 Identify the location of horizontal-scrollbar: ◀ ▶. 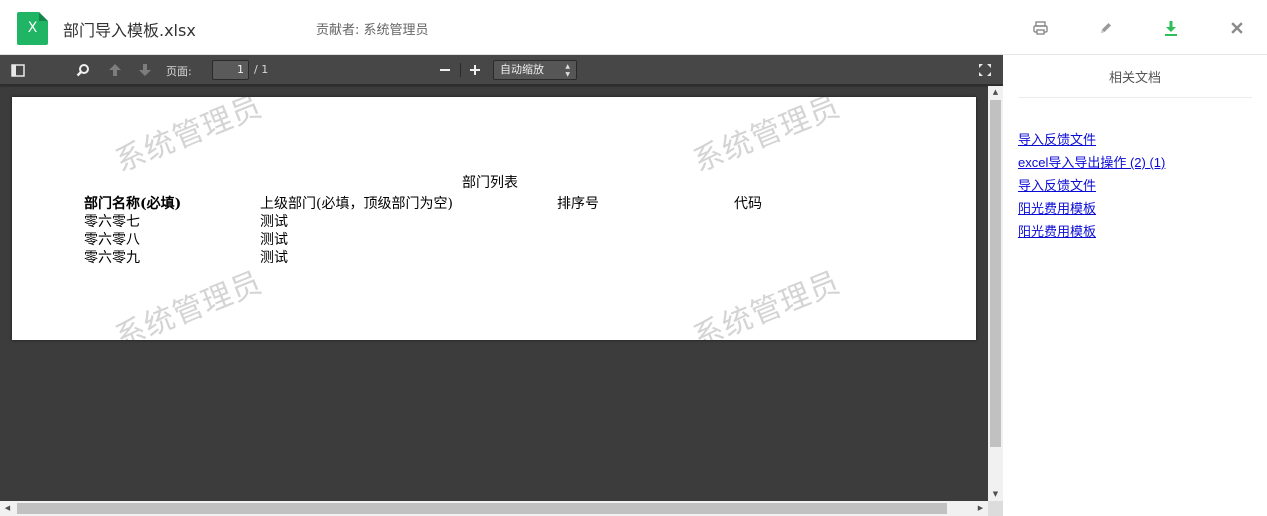
(494, 508).